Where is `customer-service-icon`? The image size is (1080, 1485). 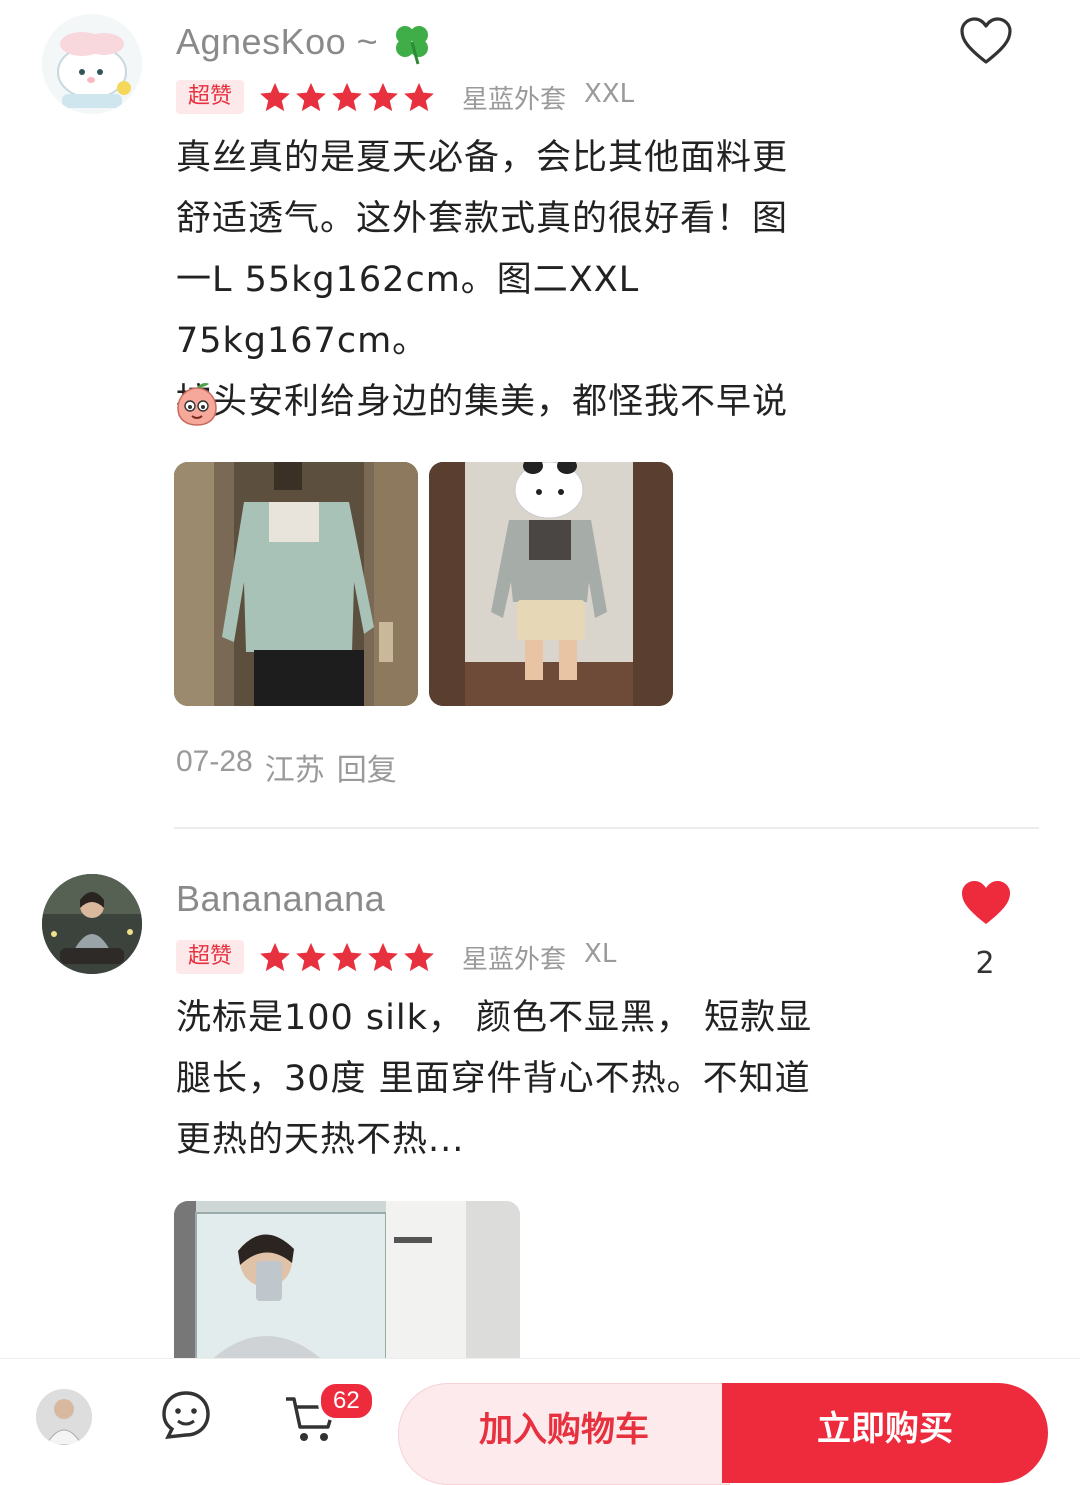
customer-service-icon is located at coordinates (186, 1415).